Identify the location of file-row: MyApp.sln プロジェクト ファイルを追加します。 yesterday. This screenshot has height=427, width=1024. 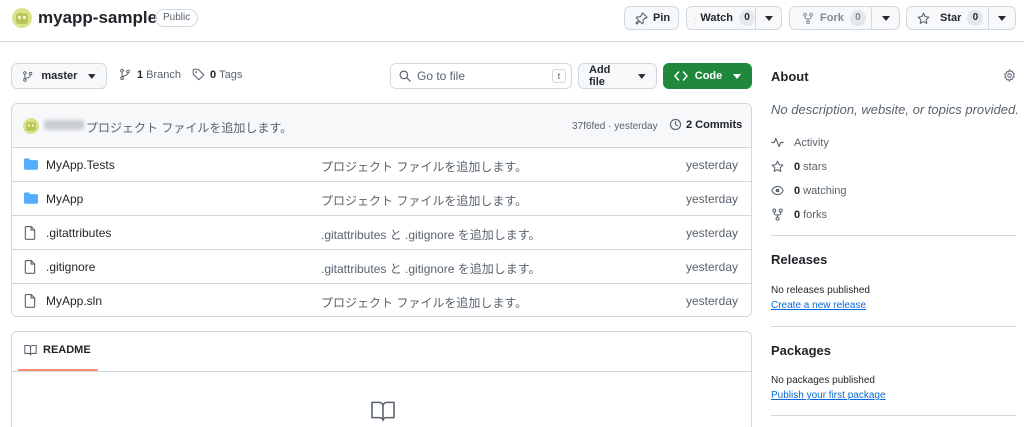
(381, 300).